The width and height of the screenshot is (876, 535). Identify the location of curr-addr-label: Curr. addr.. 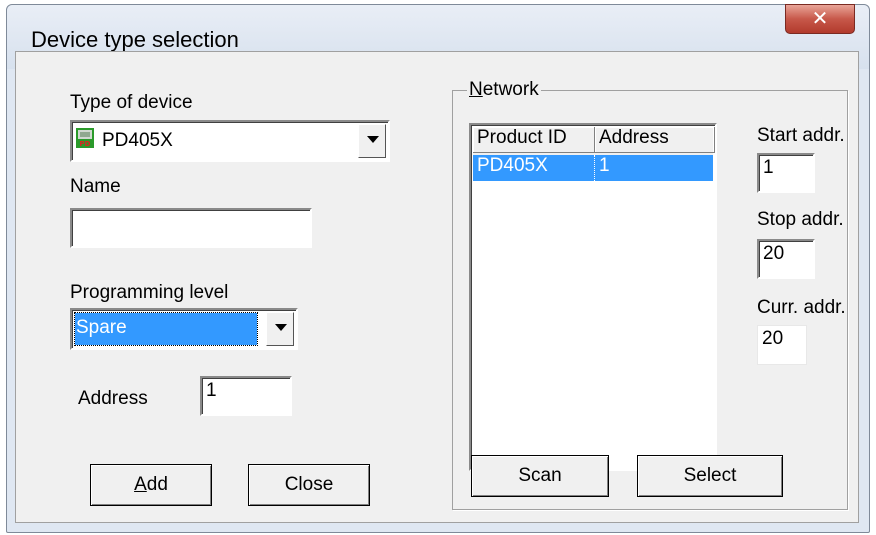
(801, 307).